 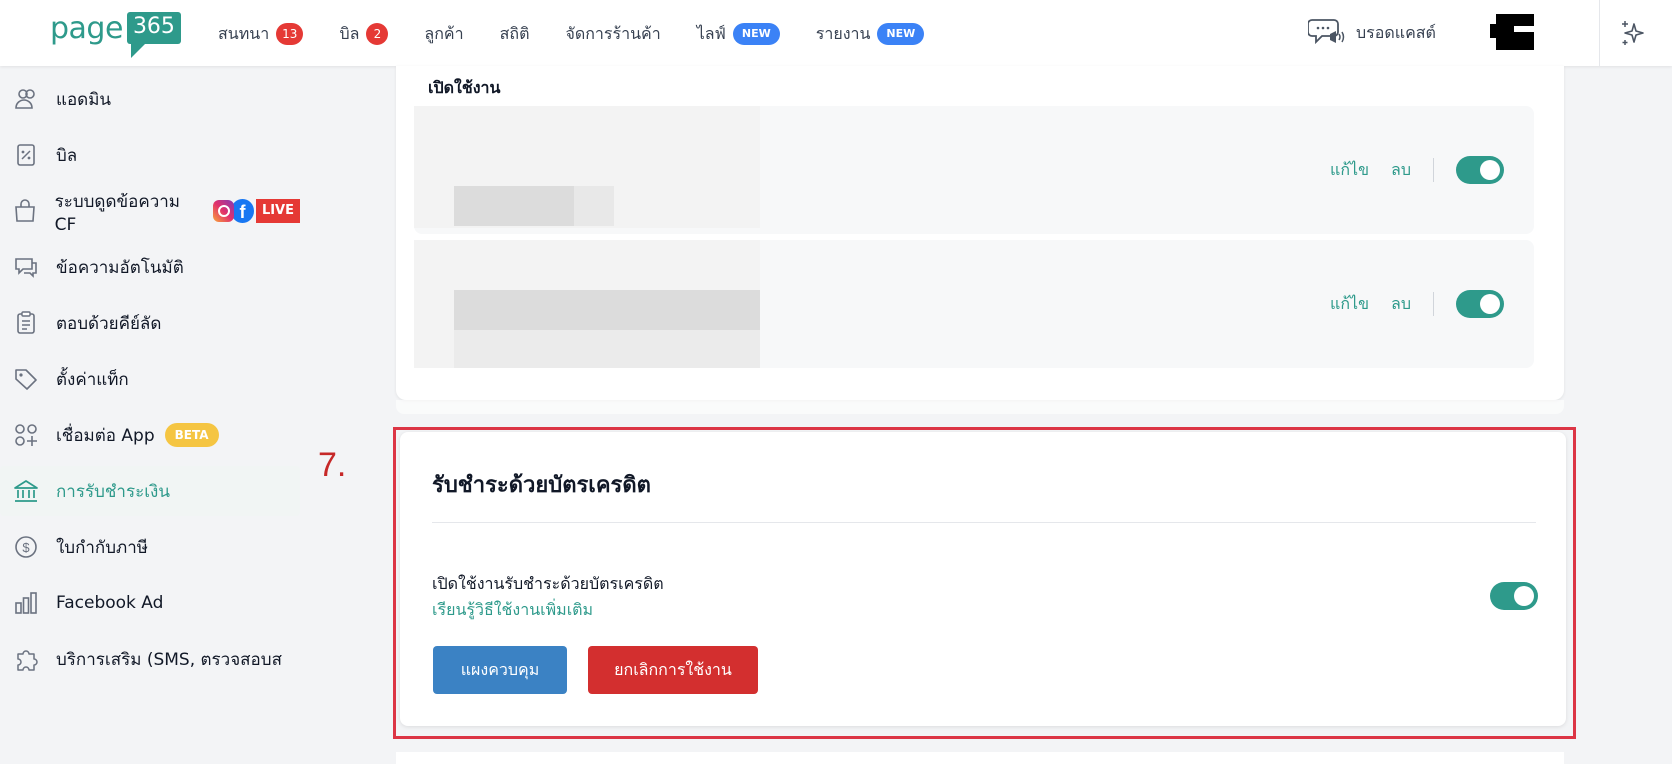 I want to click on sidebar-item-label: ใบกำกับภาษี, so click(x=102, y=547).